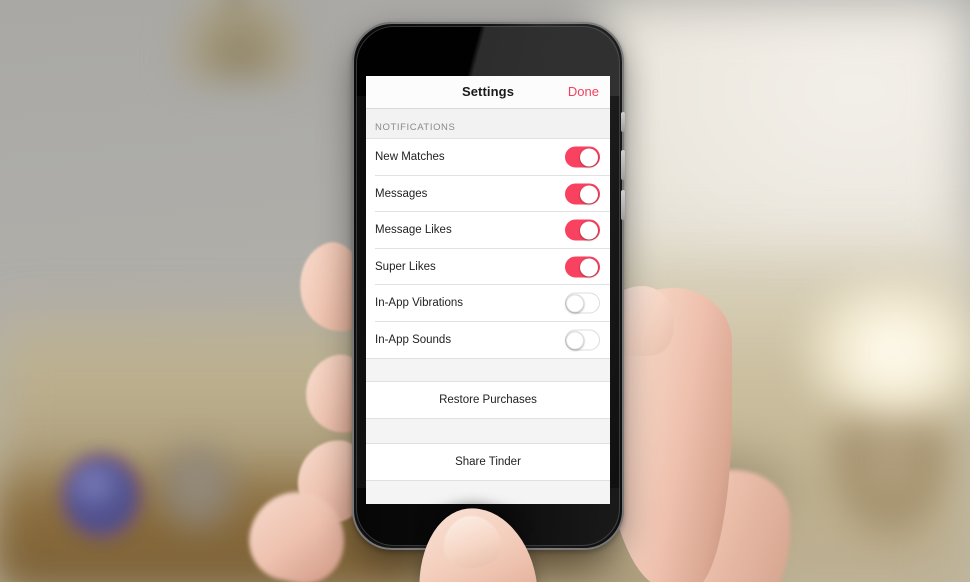 The height and width of the screenshot is (582, 970). What do you see at coordinates (488, 193) in the screenshot?
I see `settings-row-messages: Messages` at bounding box center [488, 193].